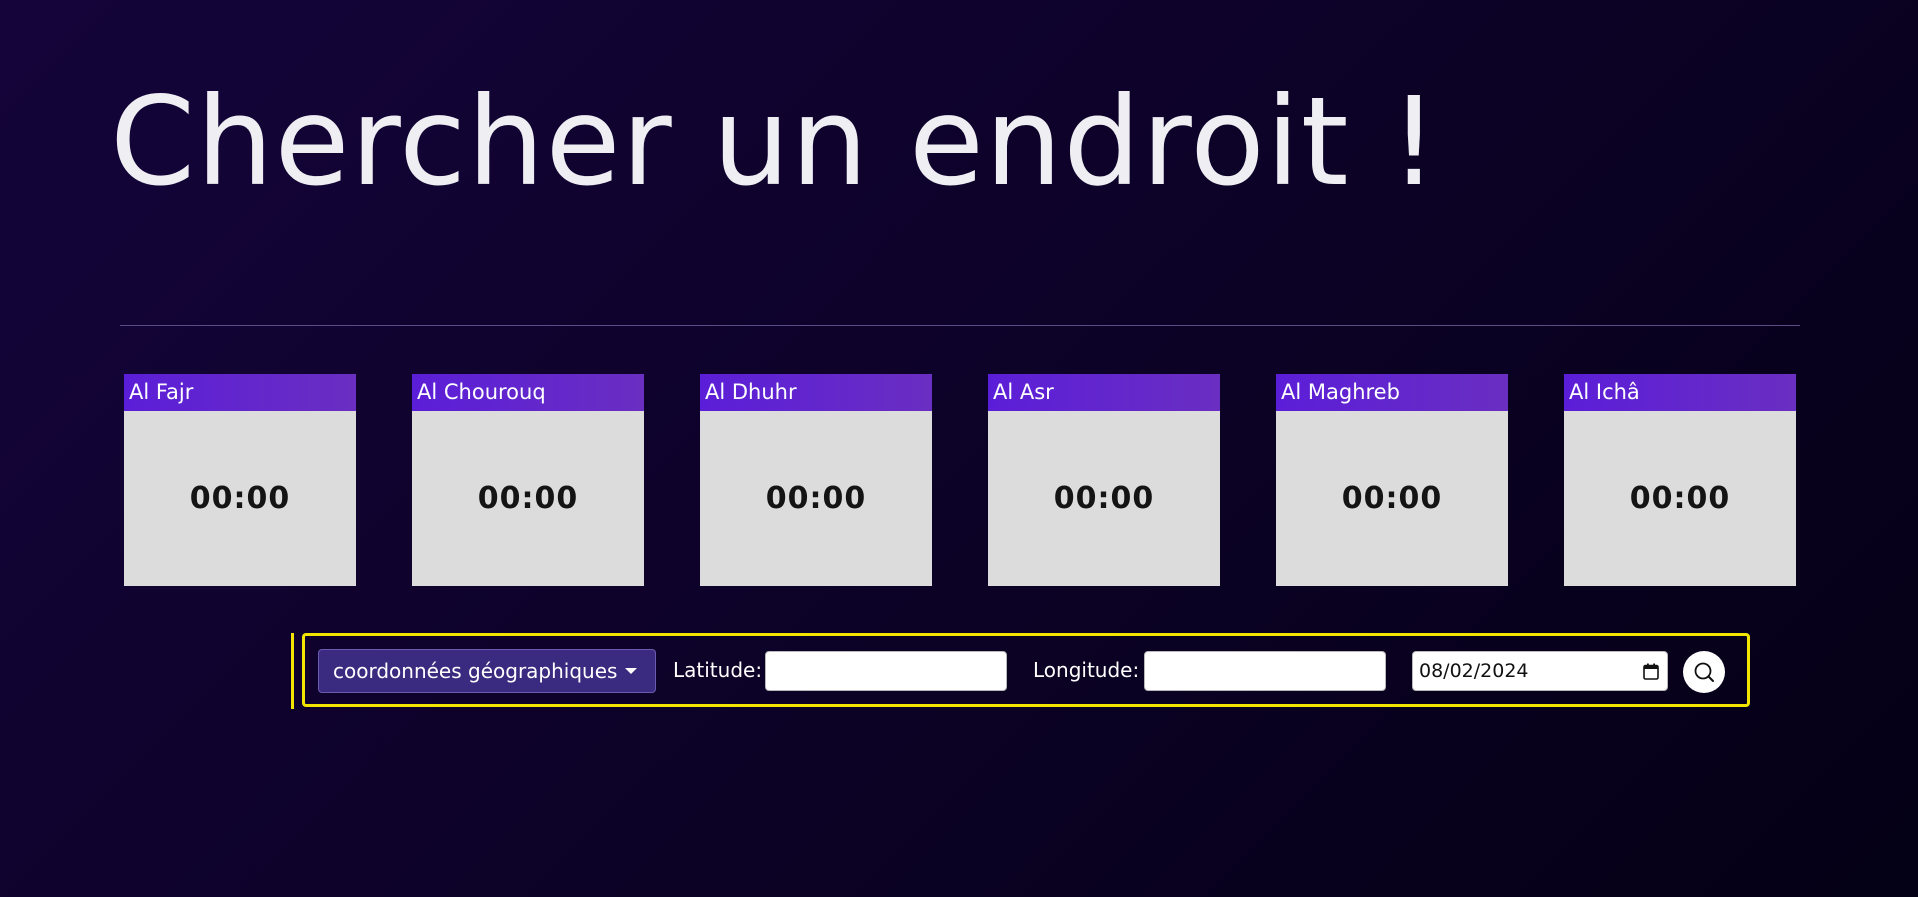 The image size is (1918, 897). What do you see at coordinates (1265, 671) in the screenshot?
I see `longitude-input` at bounding box center [1265, 671].